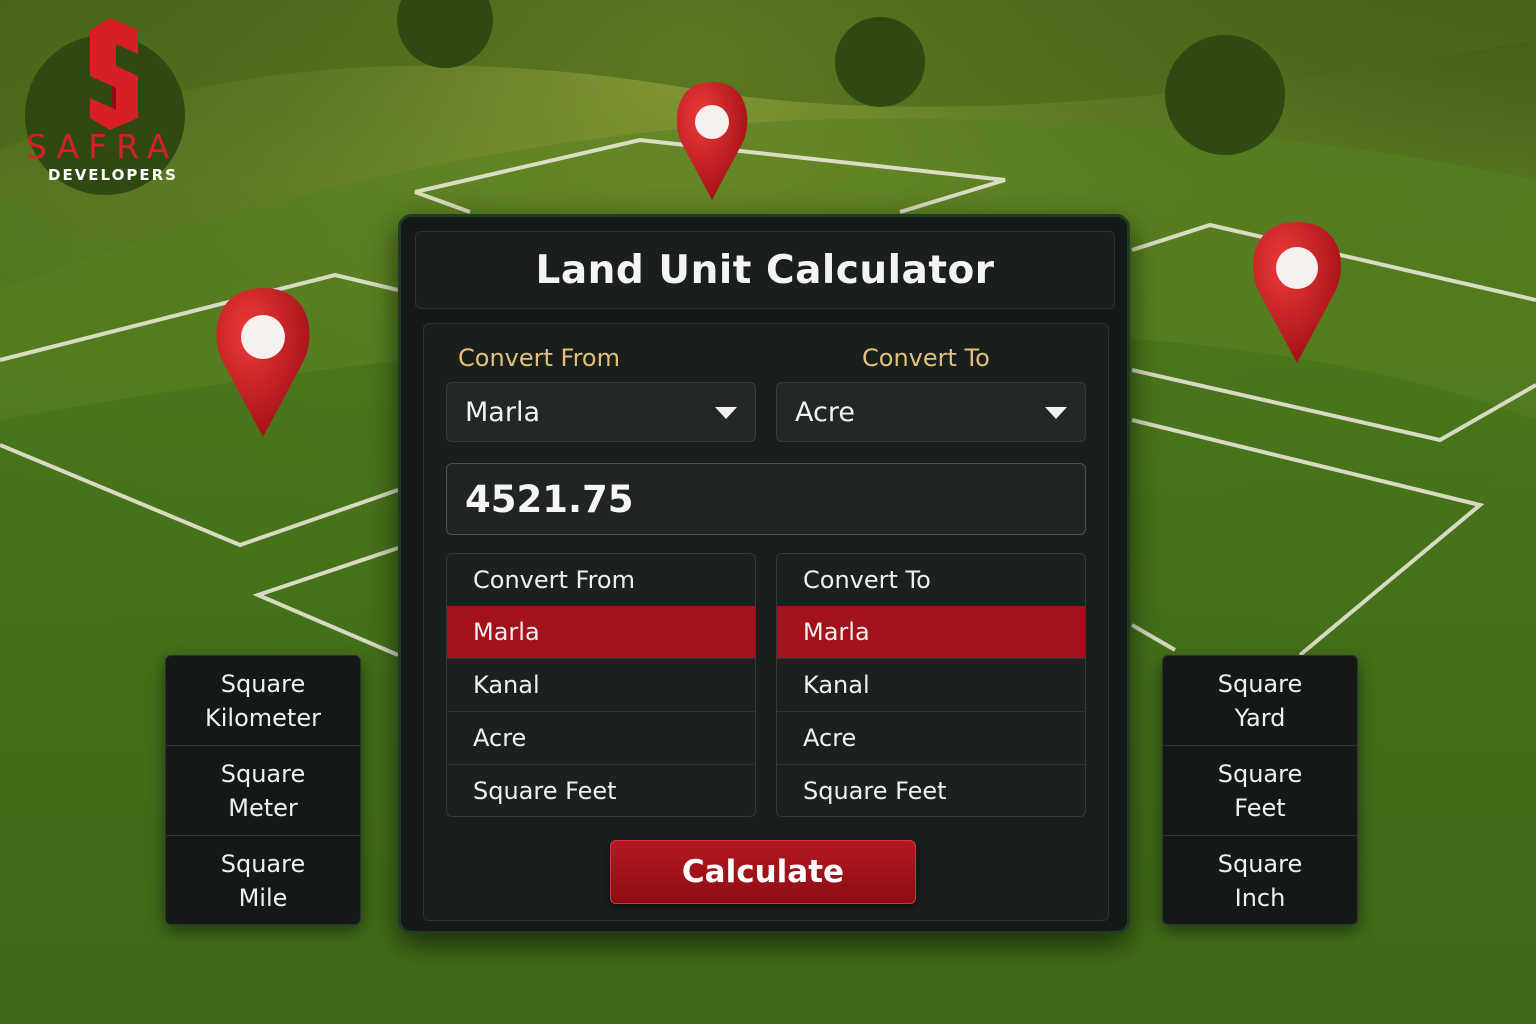 This screenshot has height=1024, width=1536. What do you see at coordinates (926, 358) in the screenshot?
I see `convert-to-label: Convert To` at bounding box center [926, 358].